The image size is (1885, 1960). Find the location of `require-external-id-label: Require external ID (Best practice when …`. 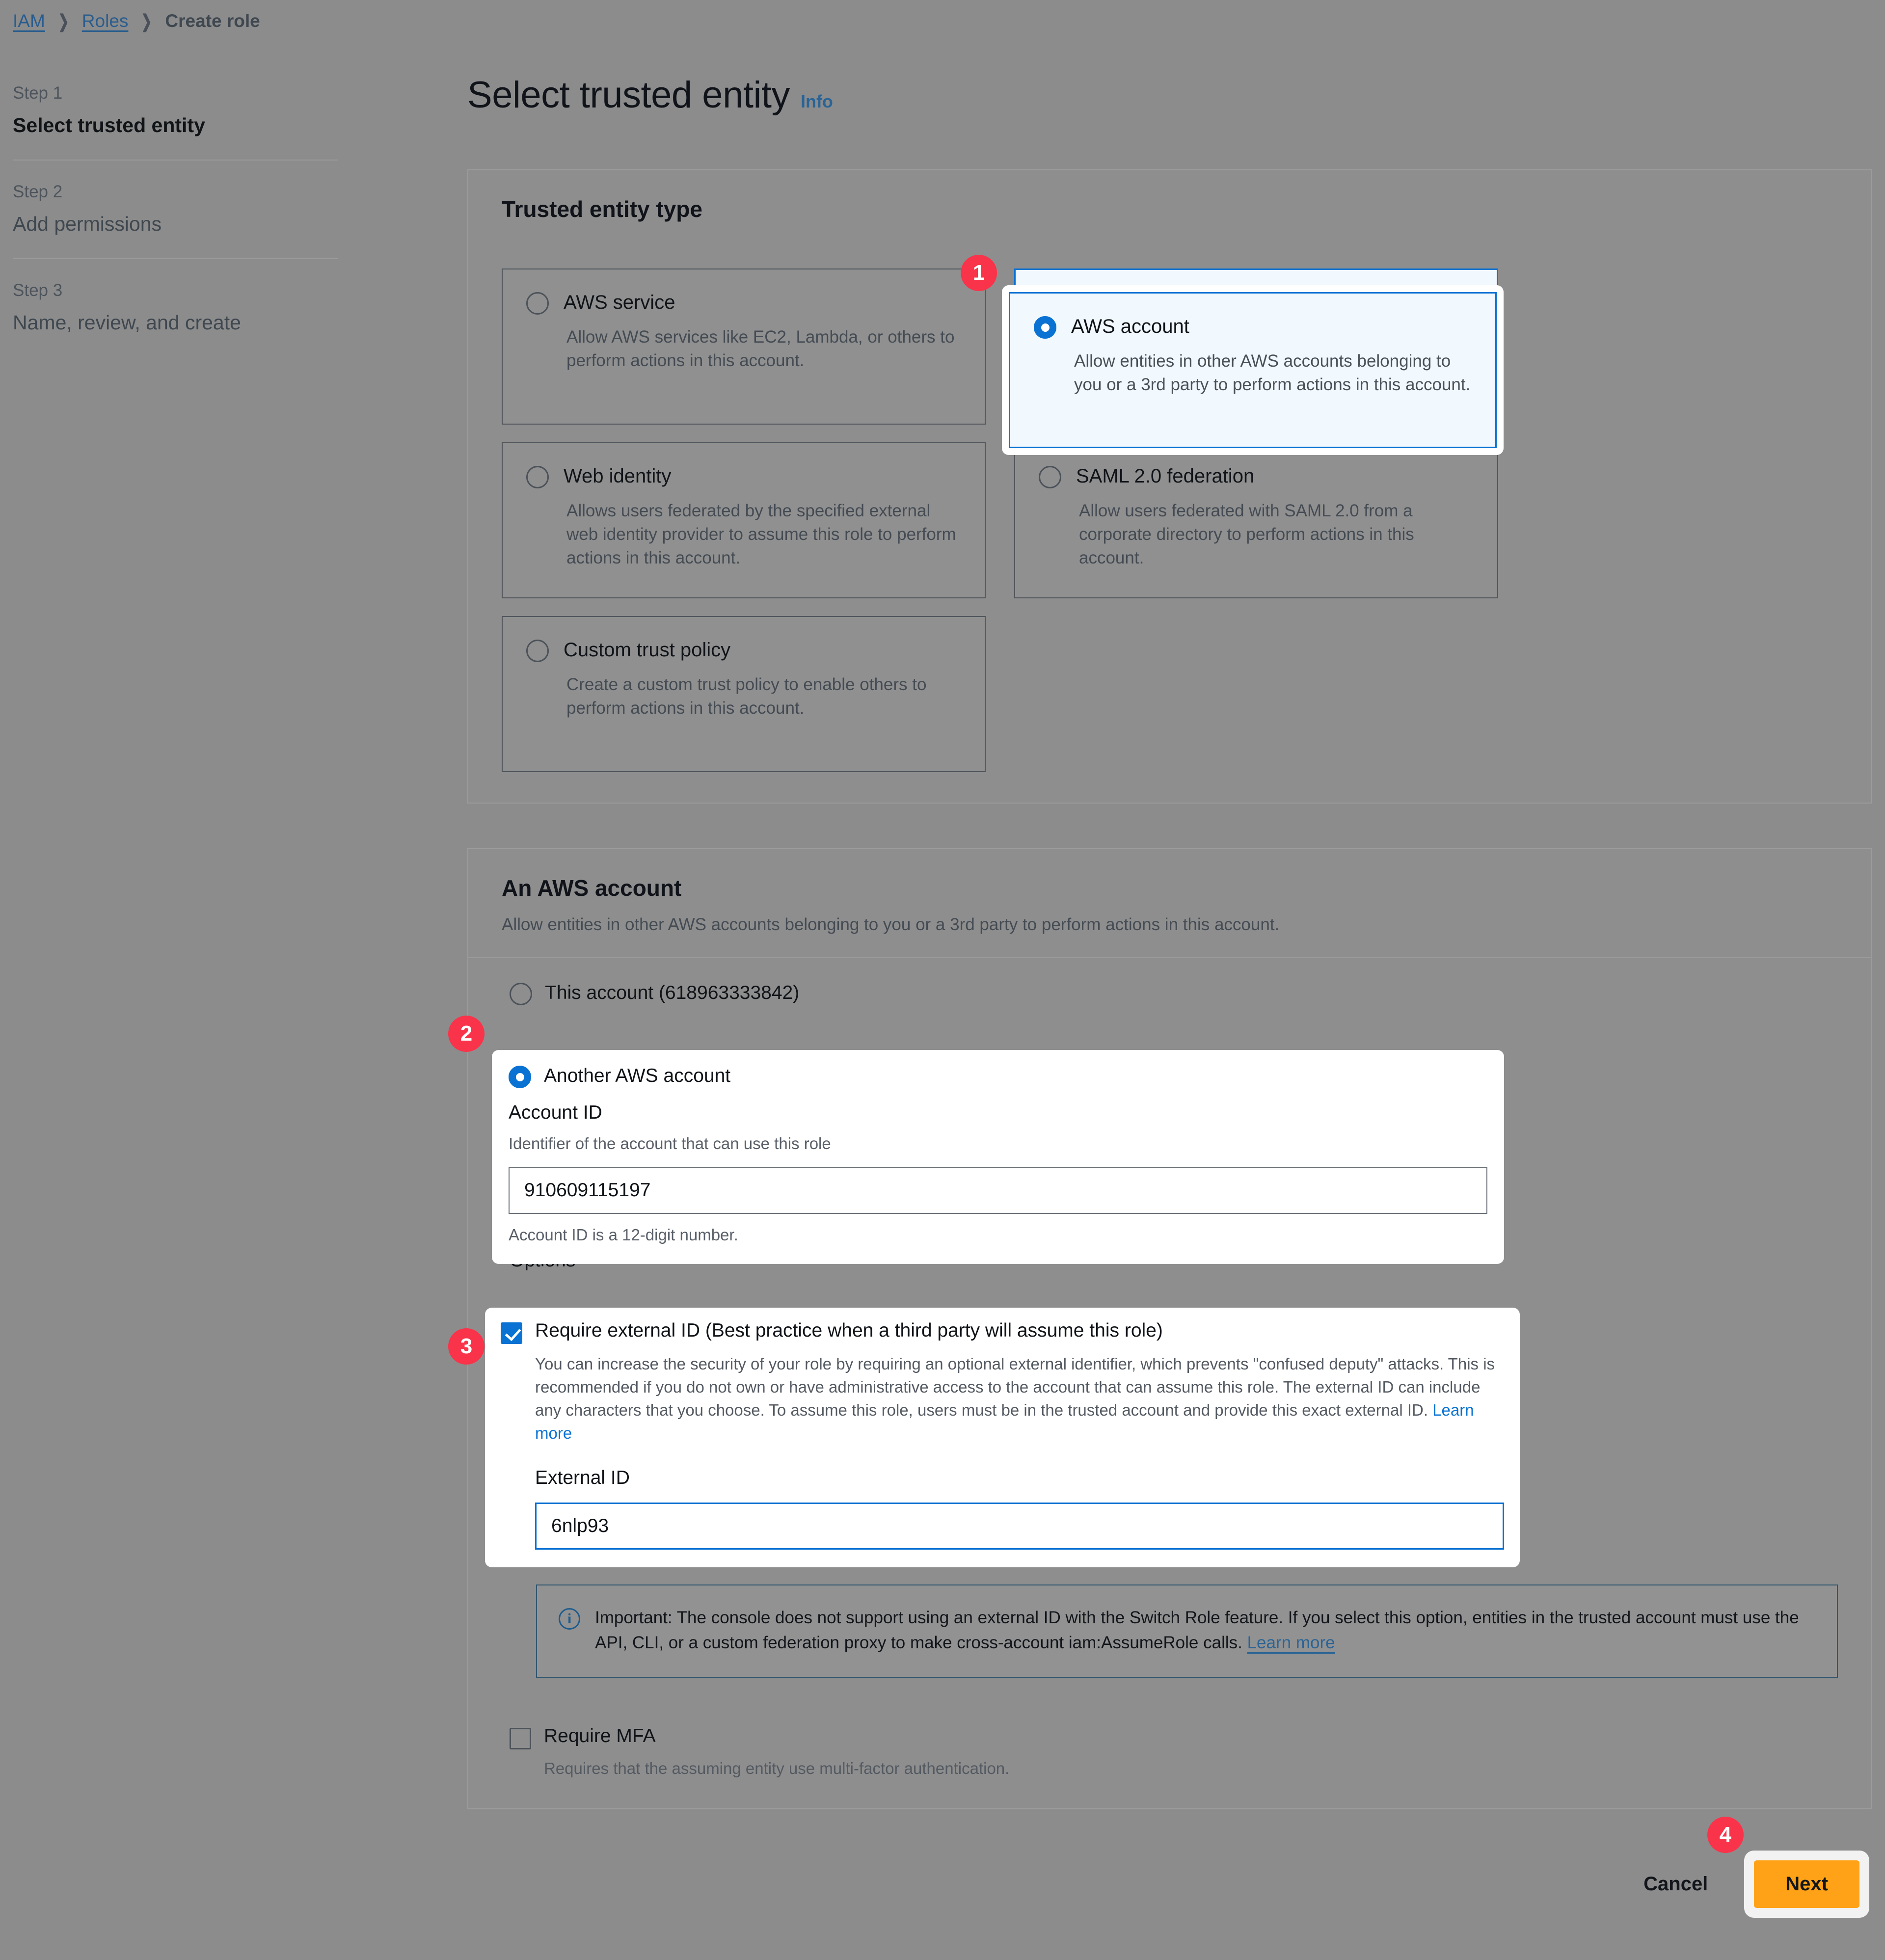

require-external-id-label: Require external ID (Best practice when … is located at coordinates (849, 1330).